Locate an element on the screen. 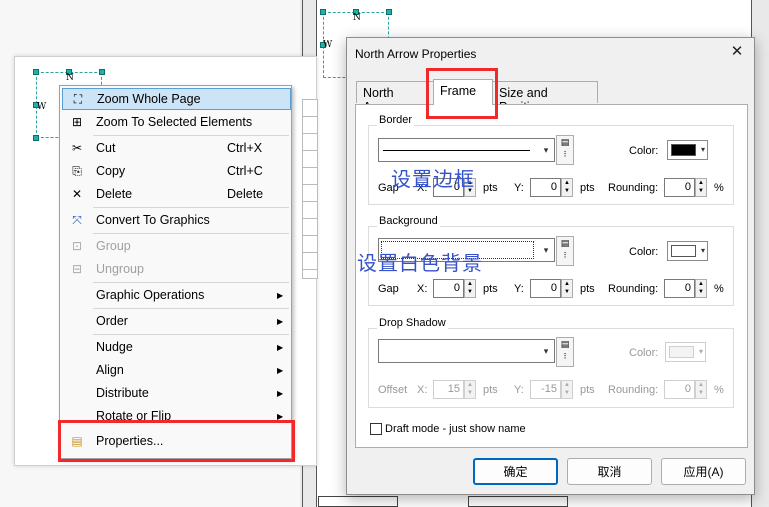 Image resolution: width=769 pixels, height=507 pixels. draft-mode-label: Draft mode - just show name is located at coordinates (455, 429).